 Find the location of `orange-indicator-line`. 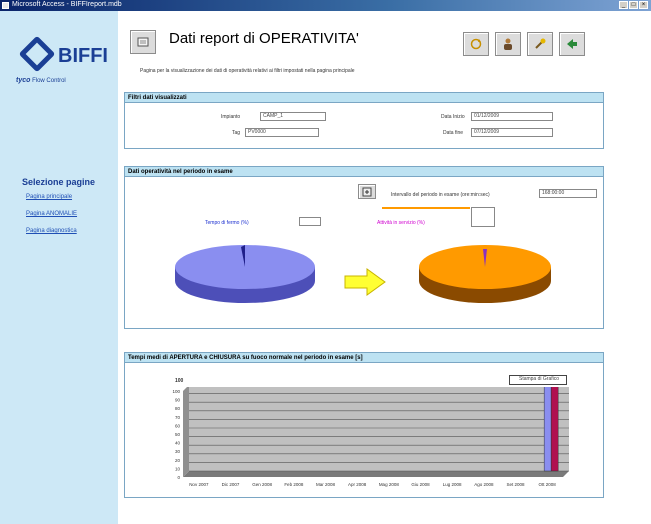

orange-indicator-line is located at coordinates (426, 208).